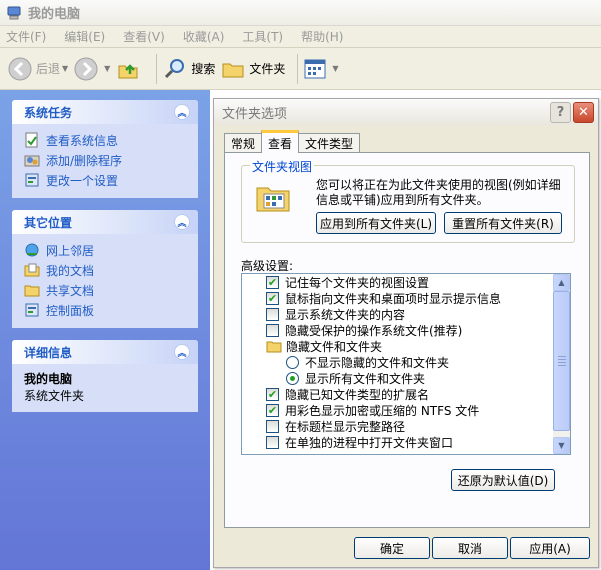 The width and height of the screenshot is (601, 570). I want to click on network-places-link: 网上邻居, so click(105, 250).